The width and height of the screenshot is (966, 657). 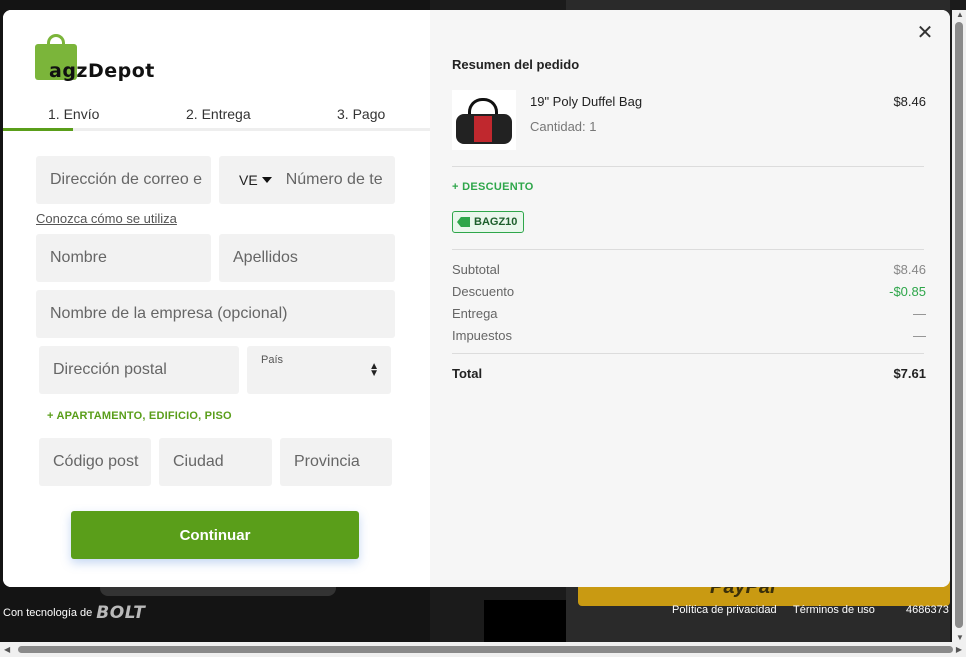 What do you see at coordinates (307, 258) in the screenshot?
I see `last-name-input: Apellidos` at bounding box center [307, 258].